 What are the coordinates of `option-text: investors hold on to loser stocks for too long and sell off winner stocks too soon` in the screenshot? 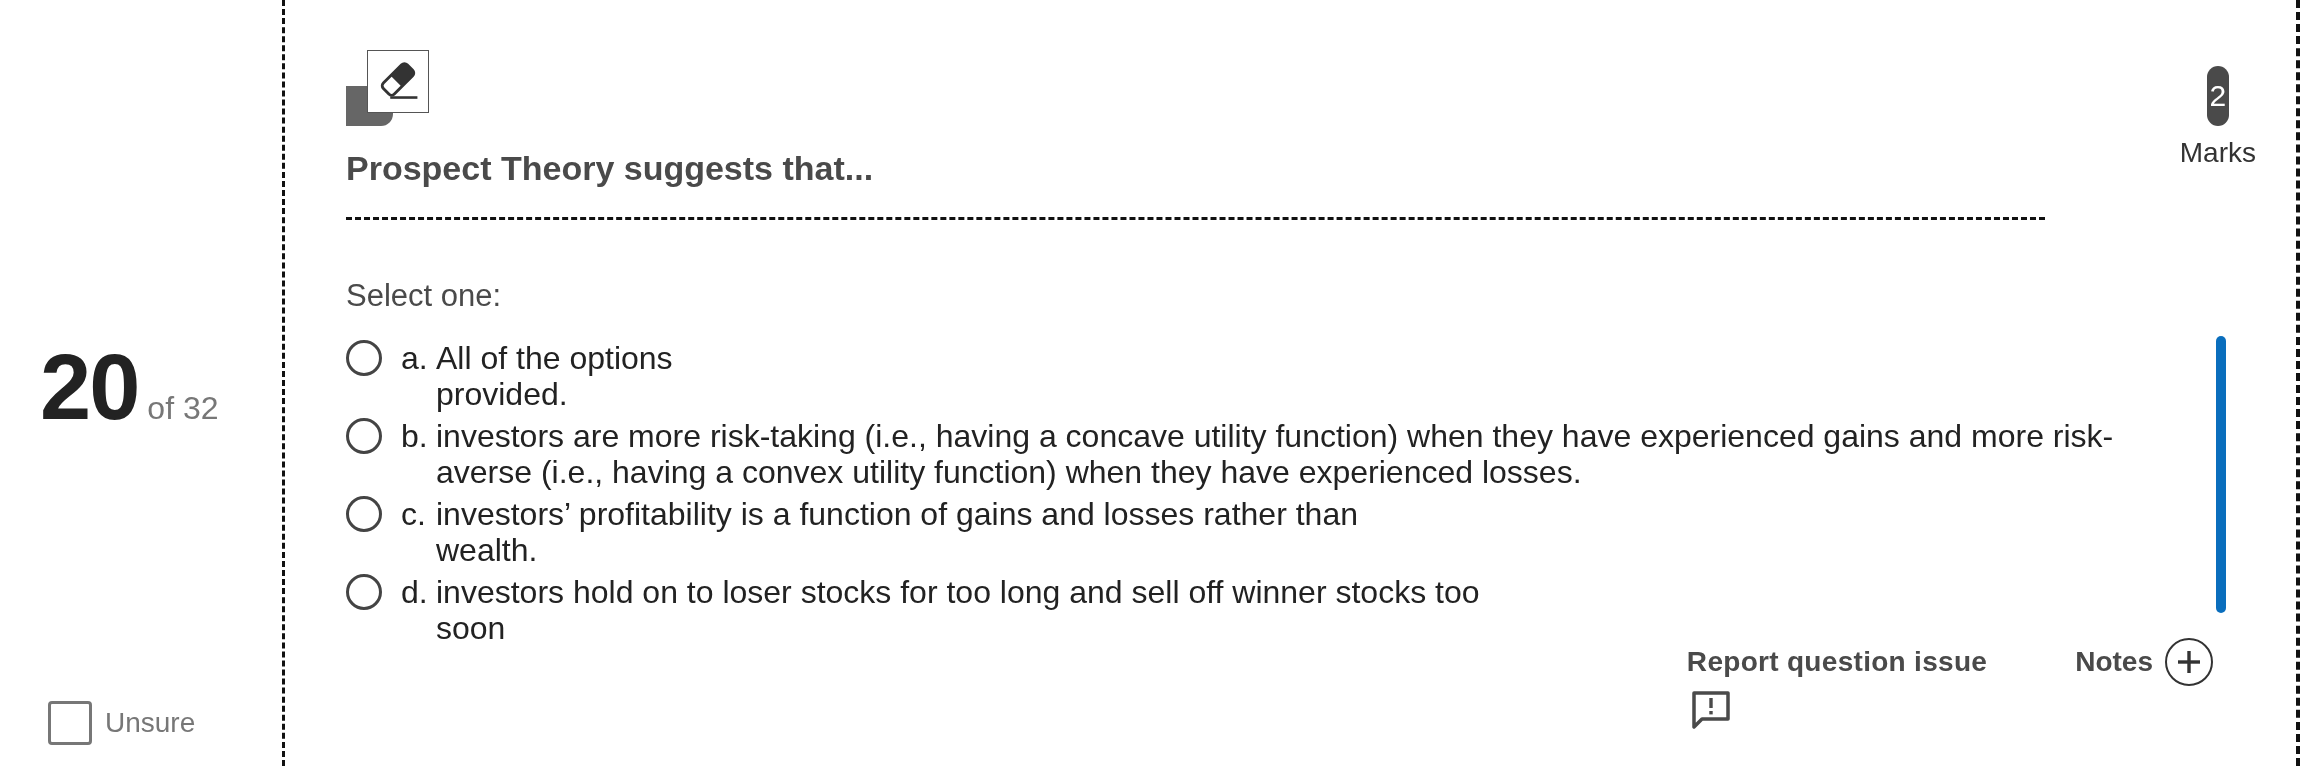 It's located at (986, 610).